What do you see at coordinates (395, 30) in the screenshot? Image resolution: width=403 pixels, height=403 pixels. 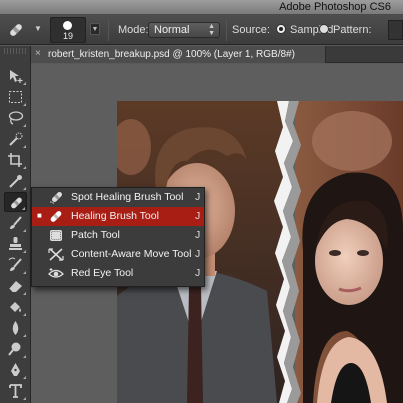 I see `pattern-picker` at bounding box center [395, 30].